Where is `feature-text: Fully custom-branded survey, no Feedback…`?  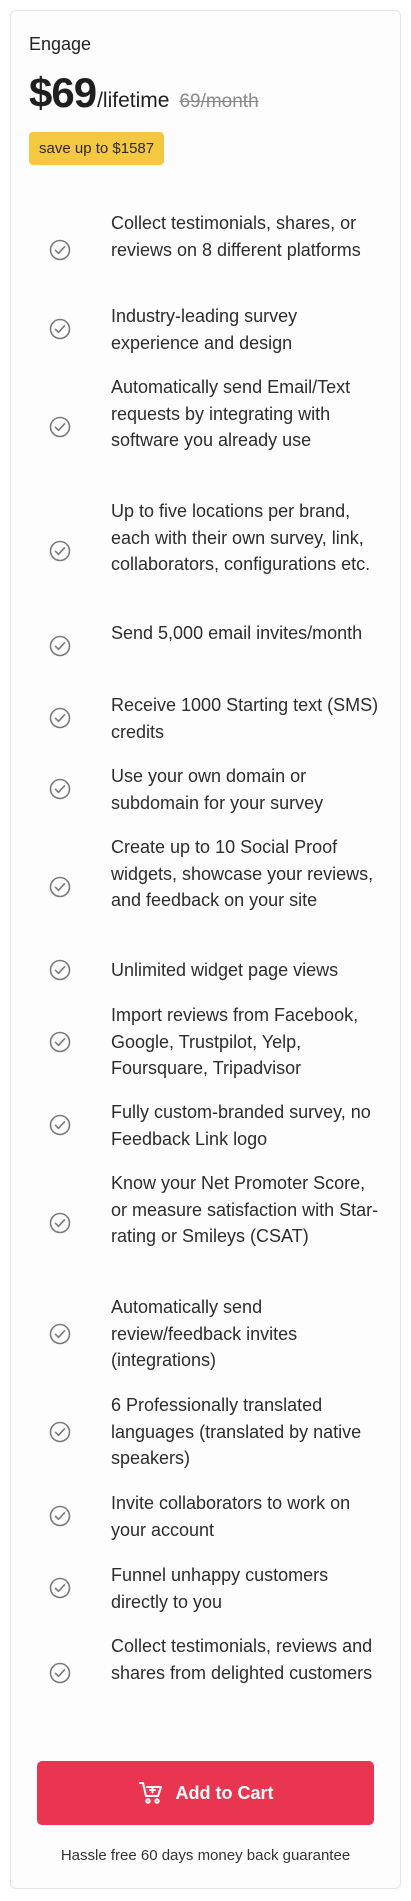 feature-text: Fully custom-branded survey, no Feedback… is located at coordinates (241, 1125).